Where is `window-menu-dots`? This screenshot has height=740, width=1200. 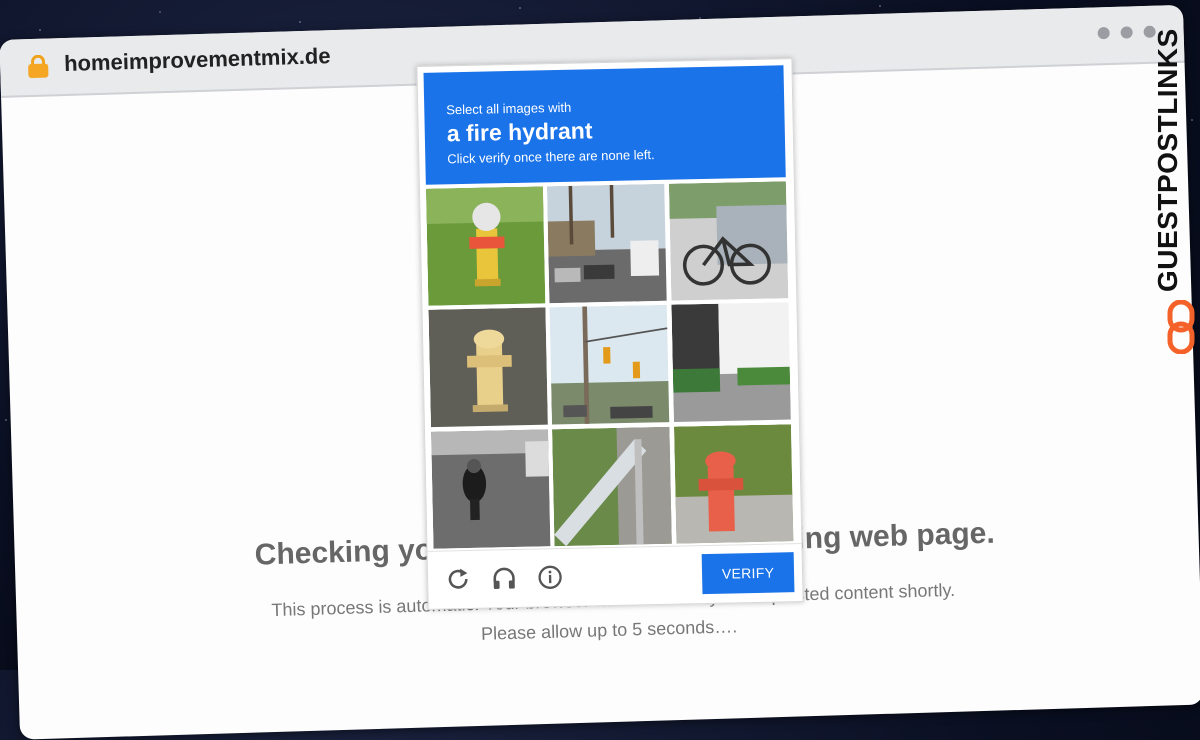
window-menu-dots is located at coordinates (1126, 32).